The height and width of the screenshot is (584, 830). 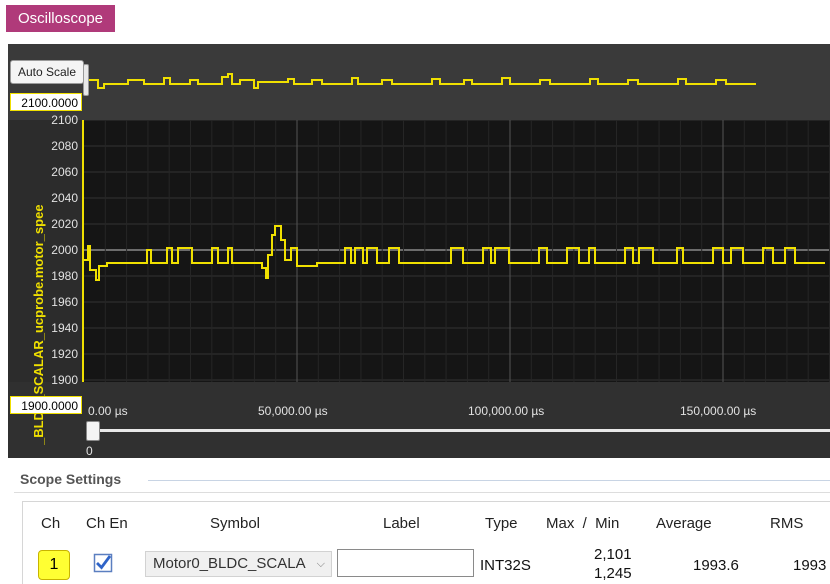 What do you see at coordinates (684, 523) in the screenshot?
I see `column-header-average: Average` at bounding box center [684, 523].